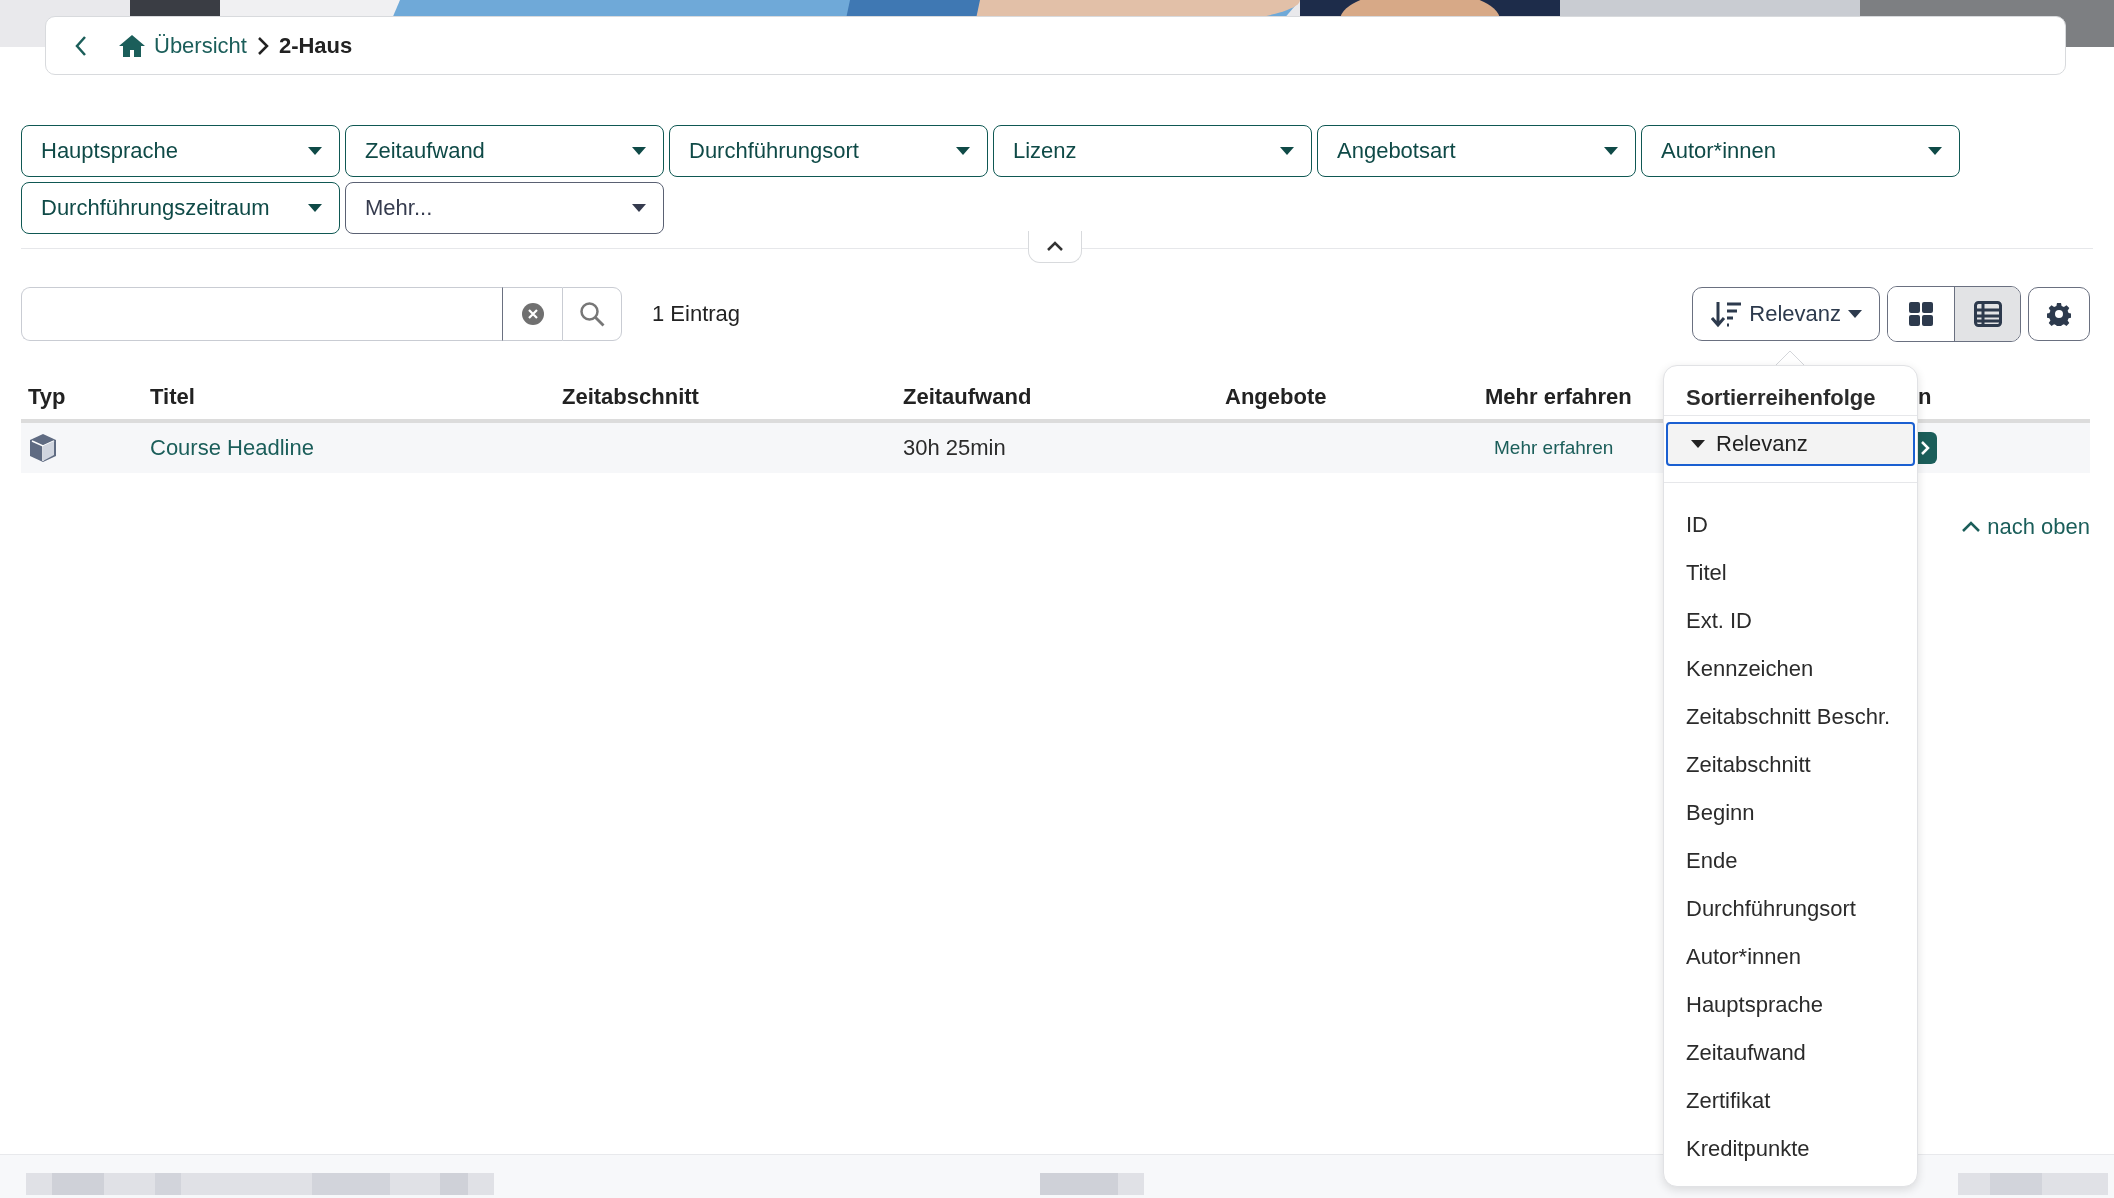 The width and height of the screenshot is (2114, 1198). I want to click on settings-icon, so click(2059, 314).